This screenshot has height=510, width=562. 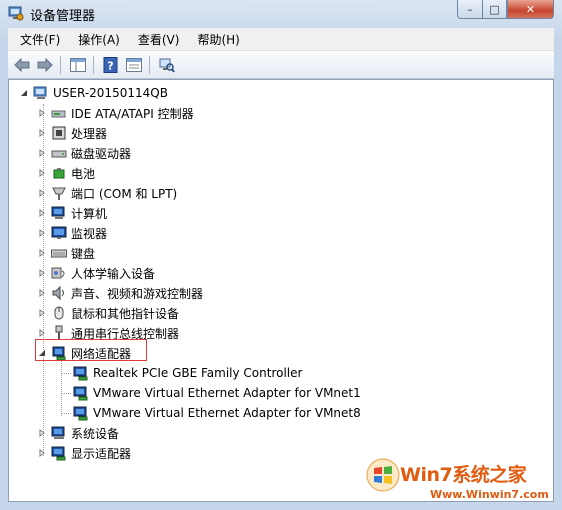 I want to click on menu-view: 查看(V), so click(x=156, y=39).